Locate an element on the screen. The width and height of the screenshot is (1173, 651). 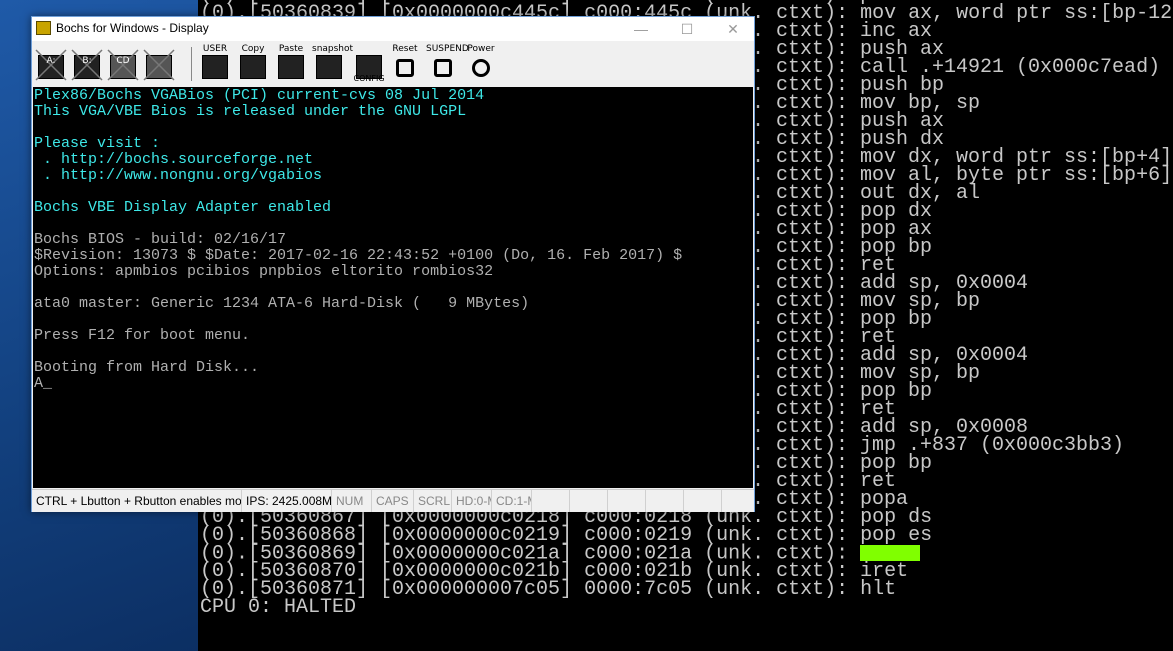
toolbar-suspend-button: SUSPEND is located at coordinates (447, 63).